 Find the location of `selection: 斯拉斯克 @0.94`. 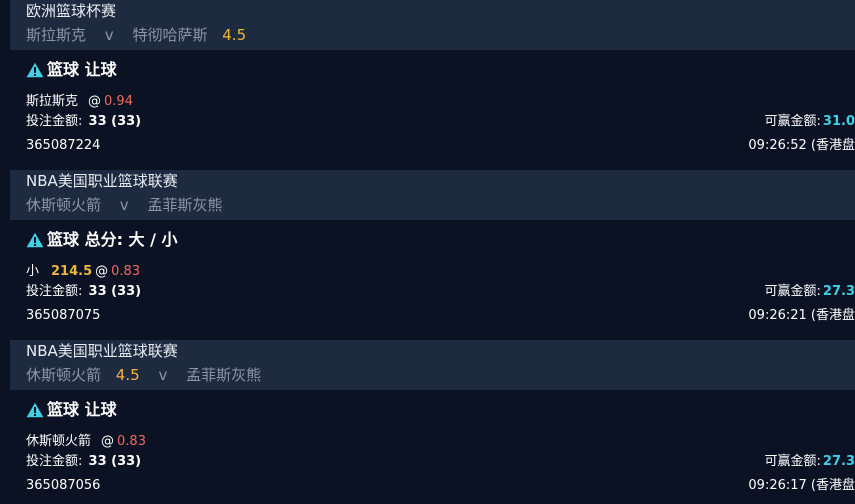

selection: 斯拉斯克 @0.94 is located at coordinates (79, 99).